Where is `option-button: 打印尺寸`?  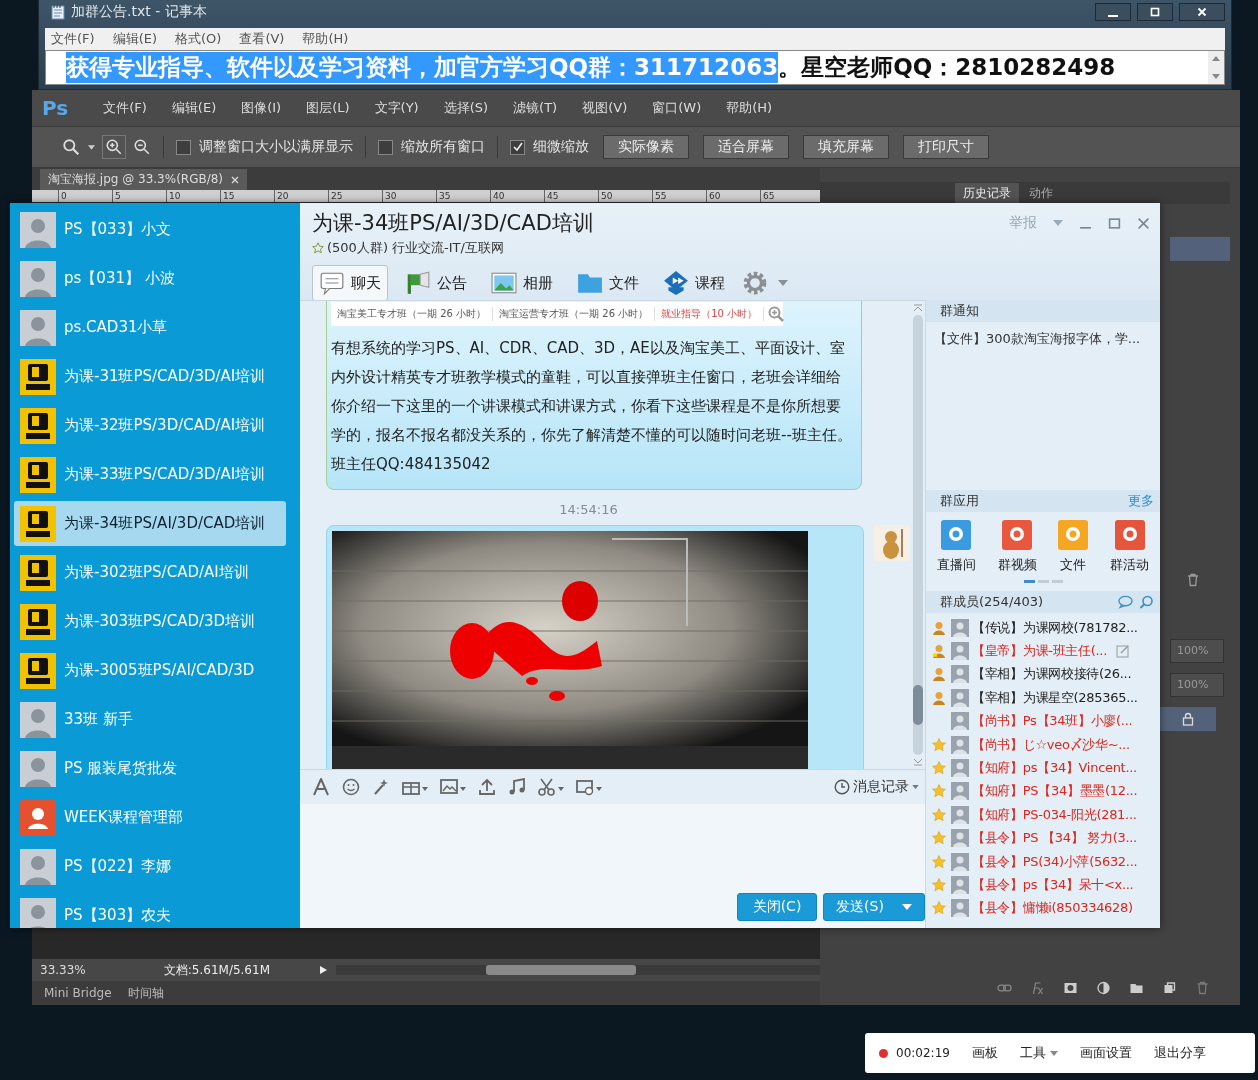
option-button: 打印尺寸 is located at coordinates (946, 147).